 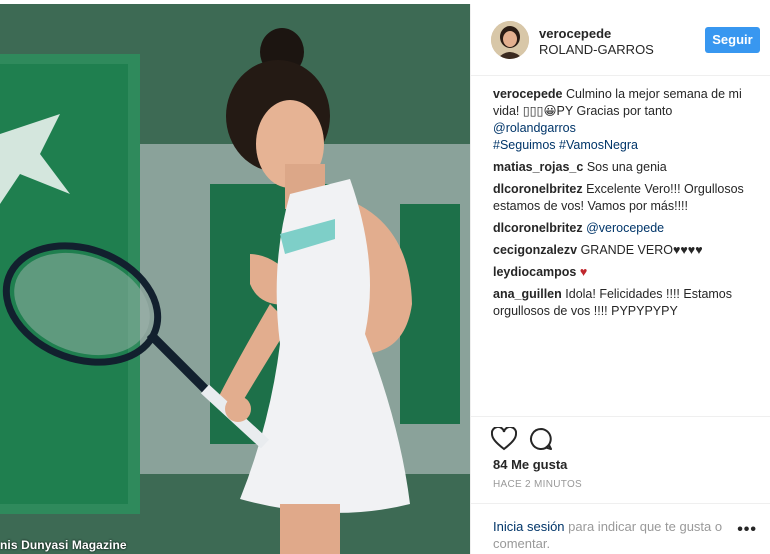 I want to click on comment-text: GRANDE VERO♥♥♥♥, so click(x=641, y=250).